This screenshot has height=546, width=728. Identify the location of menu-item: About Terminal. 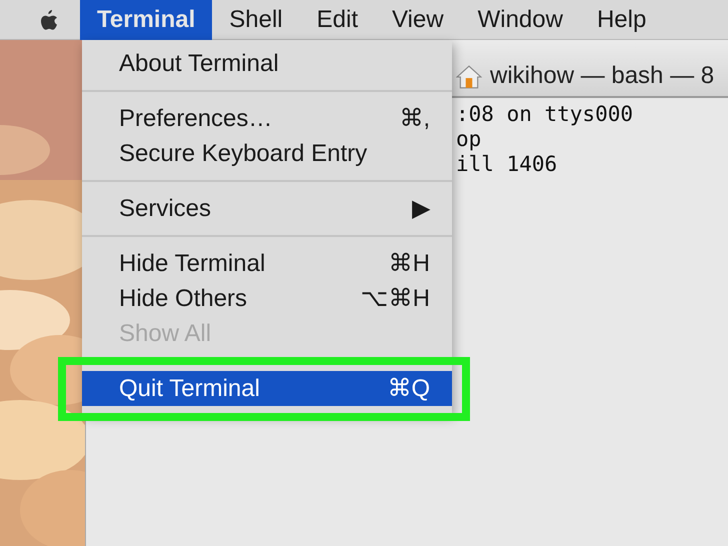
(267, 63).